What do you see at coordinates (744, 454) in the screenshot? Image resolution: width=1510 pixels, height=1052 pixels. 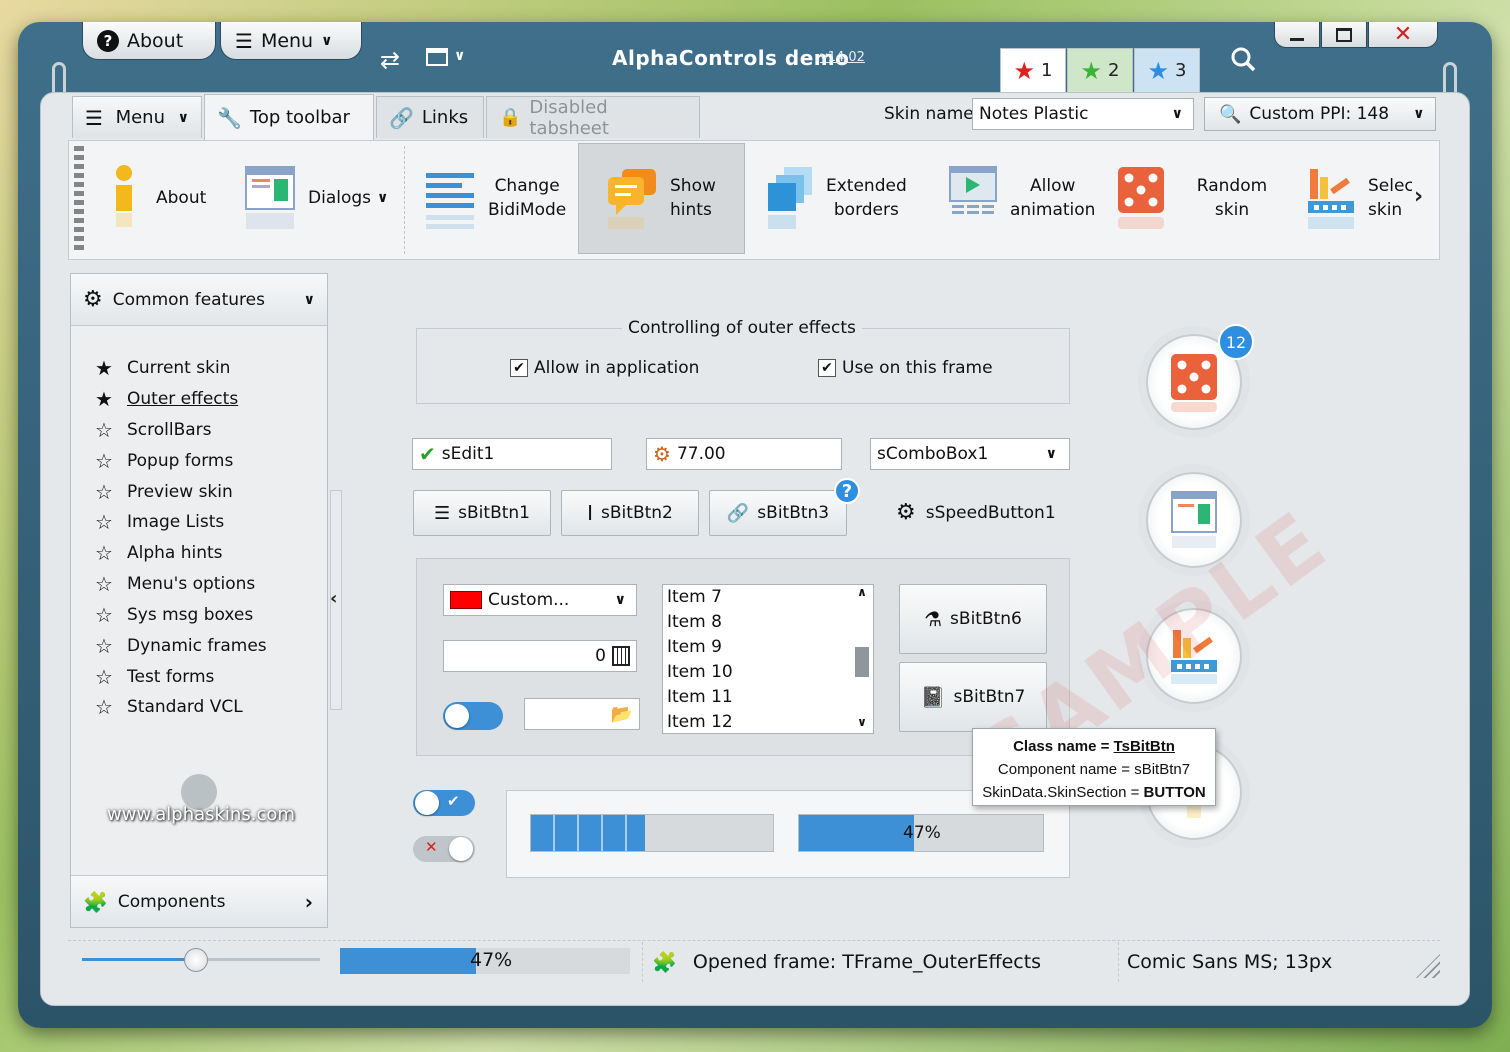 I see `number-field: ⚙ 77.00` at bounding box center [744, 454].